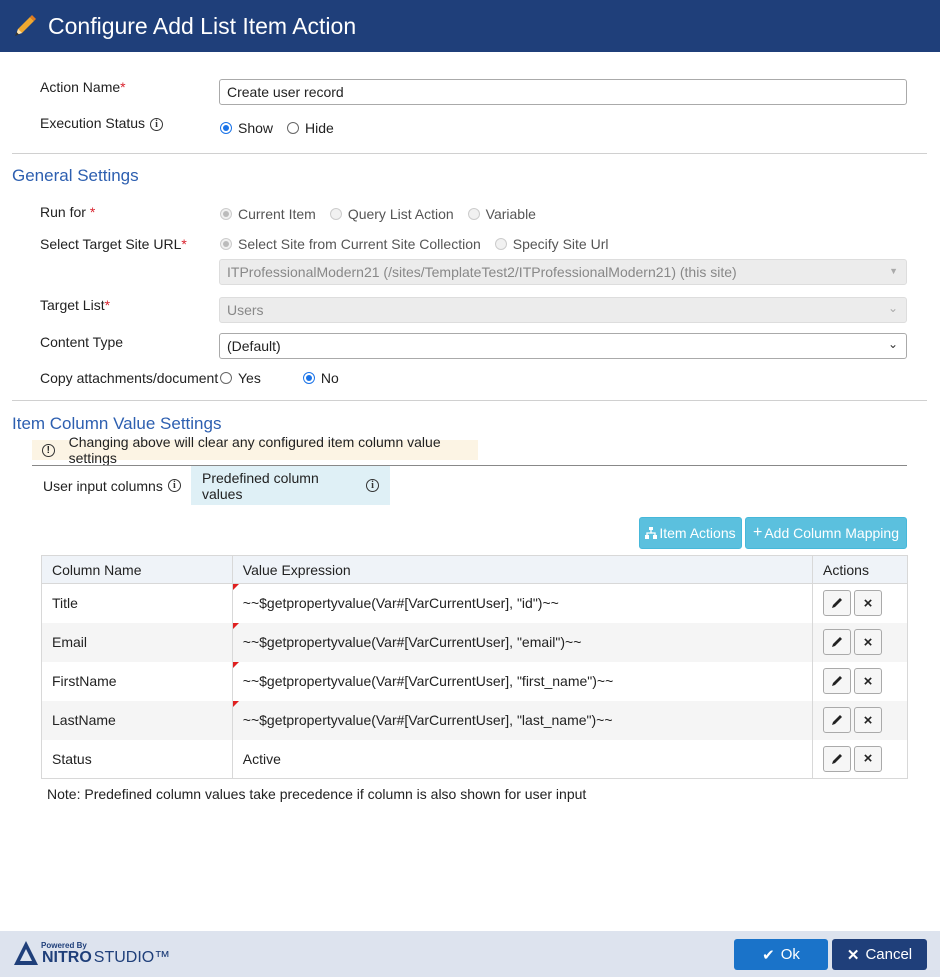 The image size is (940, 977). I want to click on item-column-settings-heading: Item Column Value Settings, so click(117, 423).